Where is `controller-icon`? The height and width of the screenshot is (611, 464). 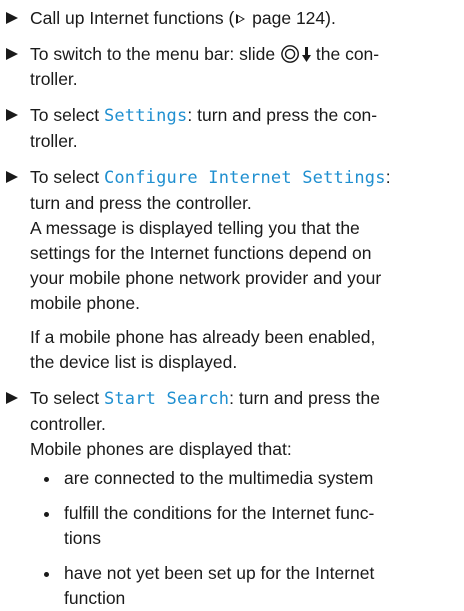 controller-icon is located at coordinates (290, 54).